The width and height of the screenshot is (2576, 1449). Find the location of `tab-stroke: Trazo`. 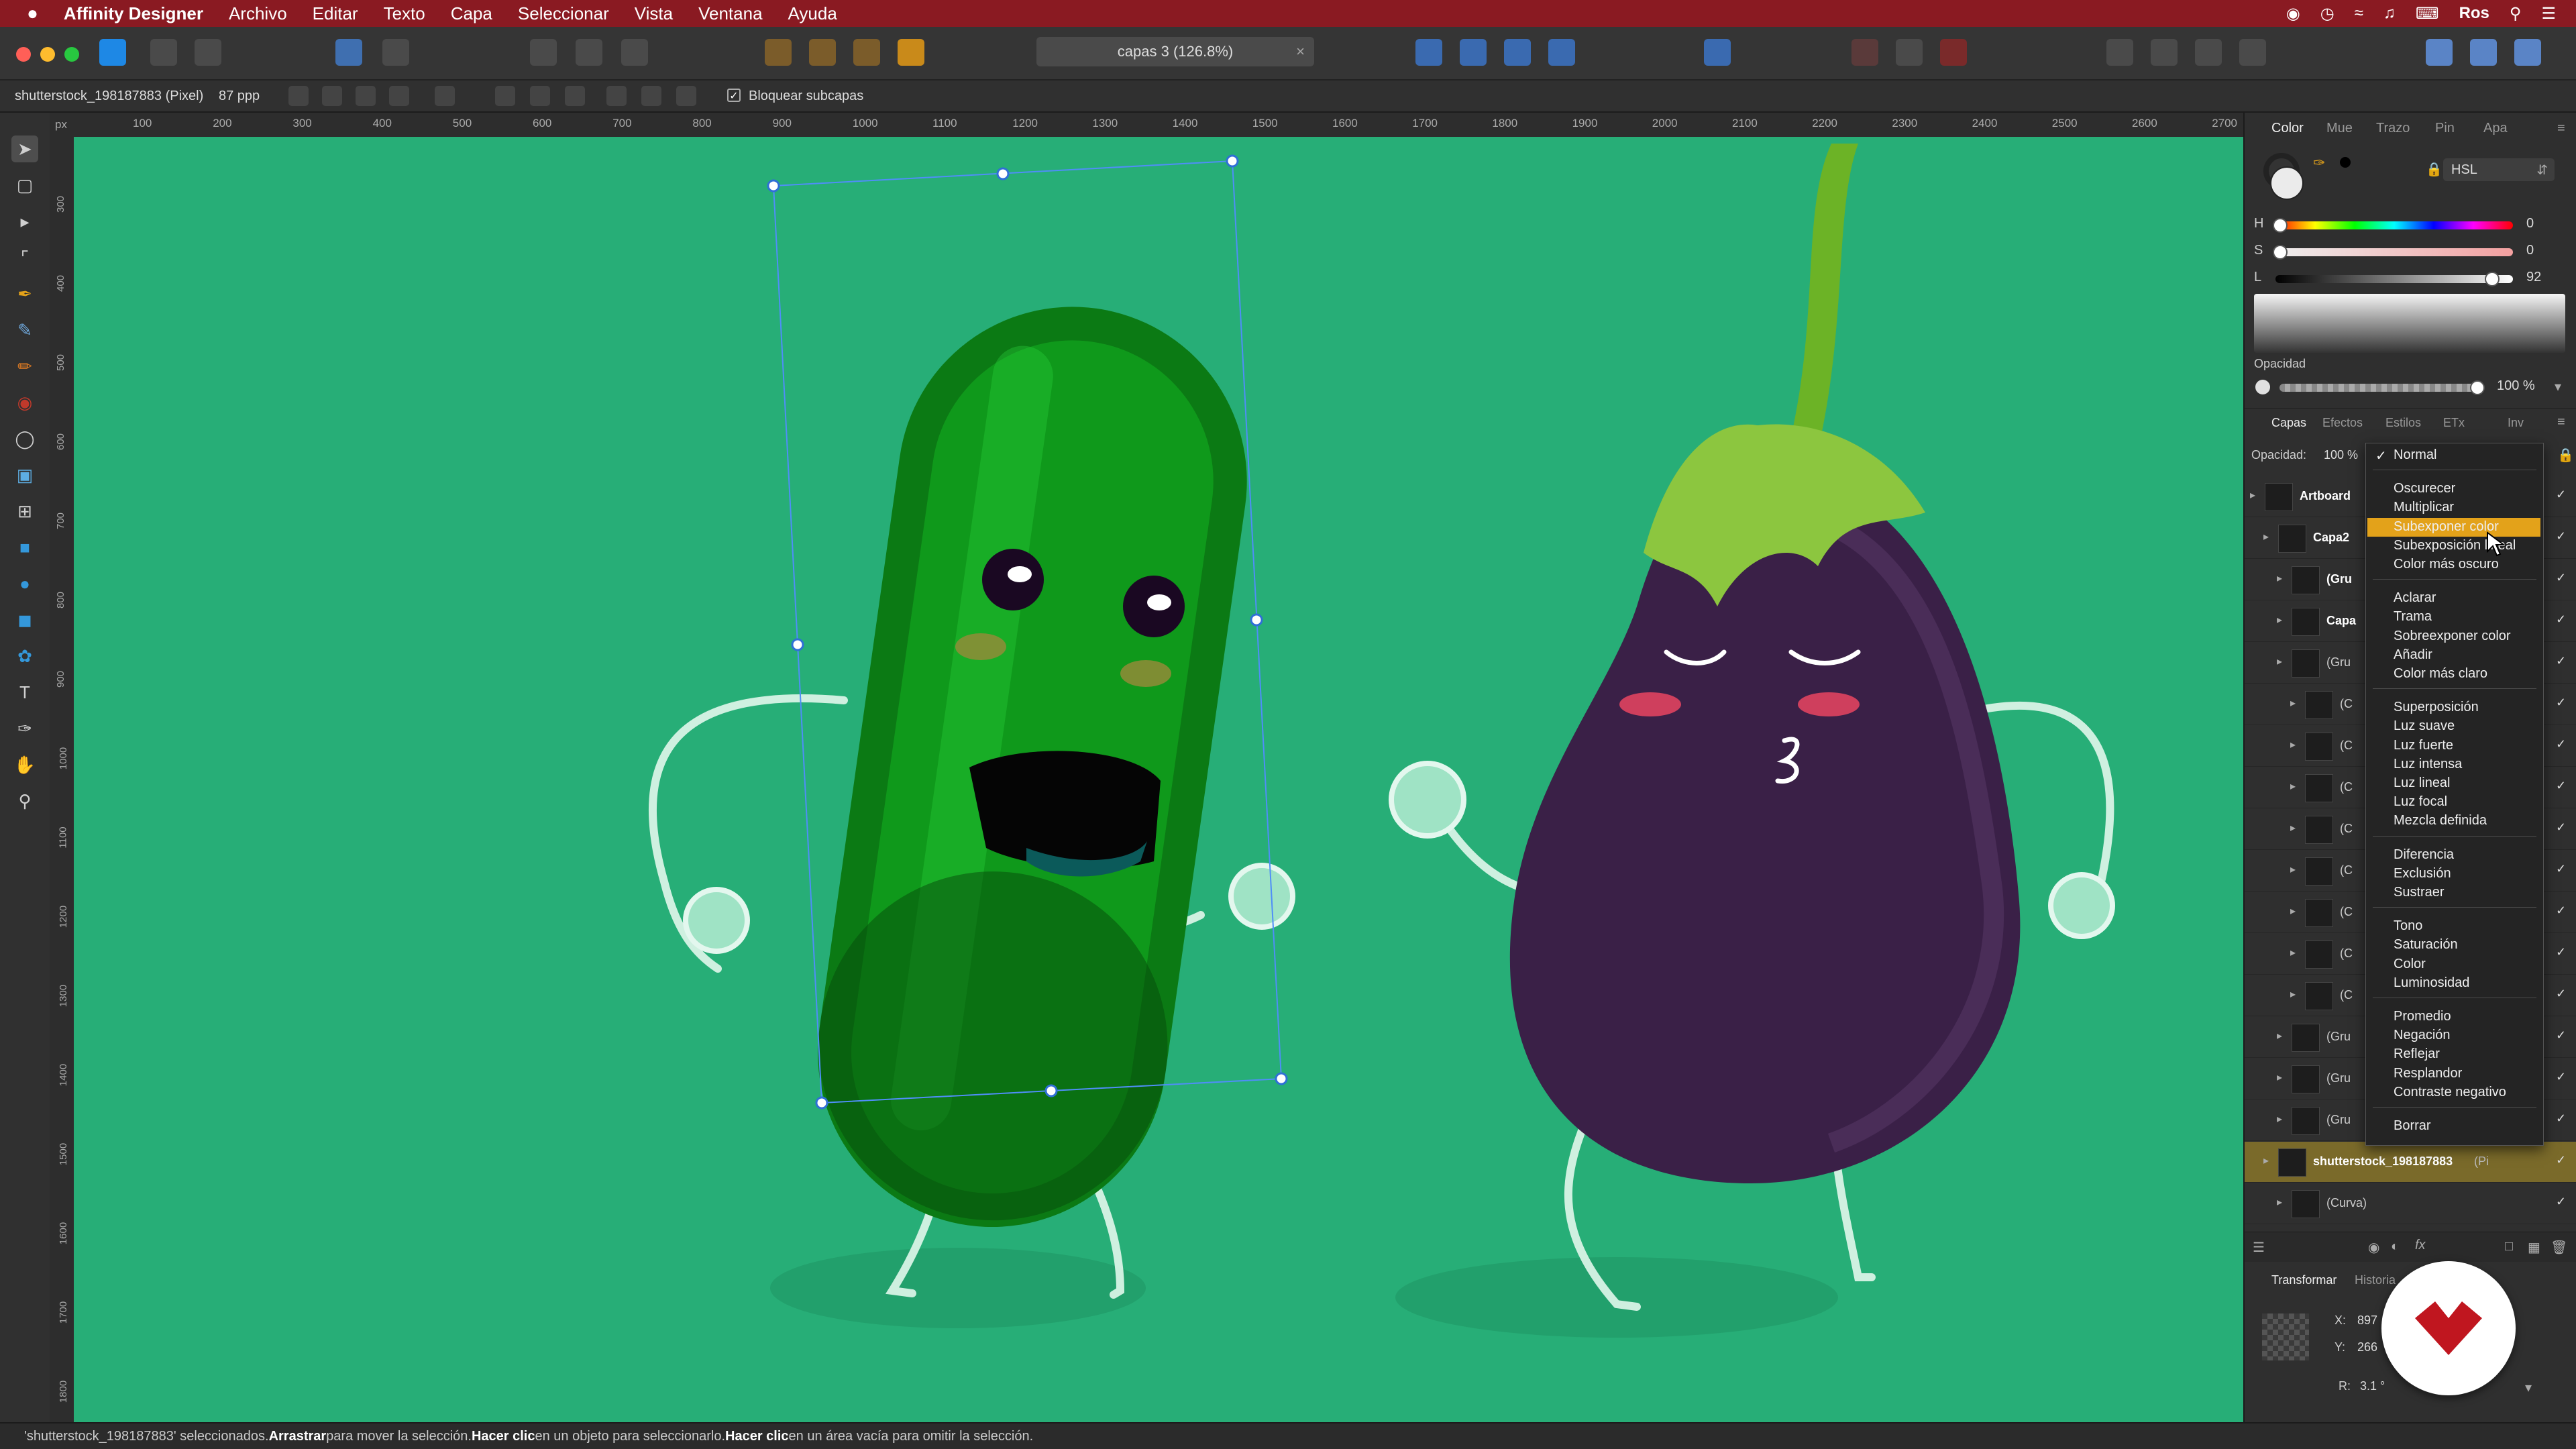

tab-stroke: Trazo is located at coordinates (2393, 128).